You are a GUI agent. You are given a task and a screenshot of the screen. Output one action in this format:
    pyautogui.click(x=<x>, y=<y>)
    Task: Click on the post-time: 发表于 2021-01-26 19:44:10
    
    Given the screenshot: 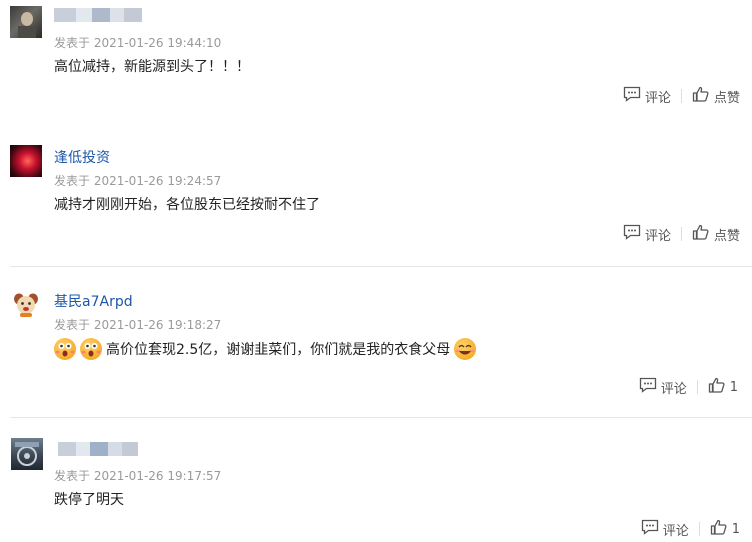 What is the action you would take?
    pyautogui.click(x=138, y=43)
    